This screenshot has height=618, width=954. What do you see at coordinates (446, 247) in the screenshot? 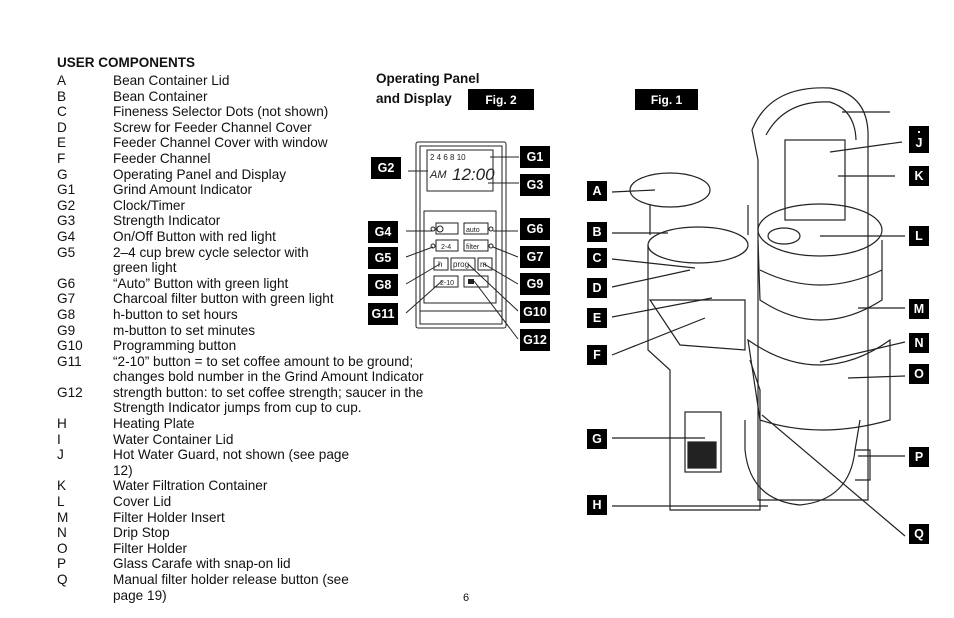
I see `two-four-button: 2-4` at bounding box center [446, 247].